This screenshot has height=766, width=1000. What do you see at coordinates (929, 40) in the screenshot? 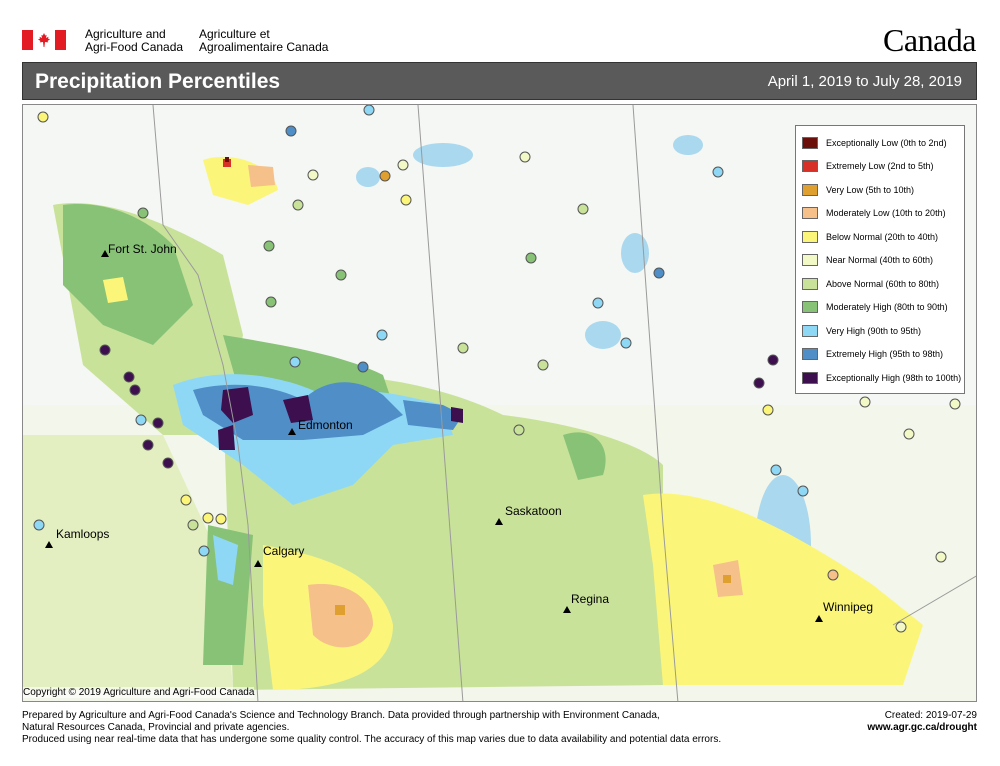
I see `canada-wordmark: Canada` at bounding box center [929, 40].